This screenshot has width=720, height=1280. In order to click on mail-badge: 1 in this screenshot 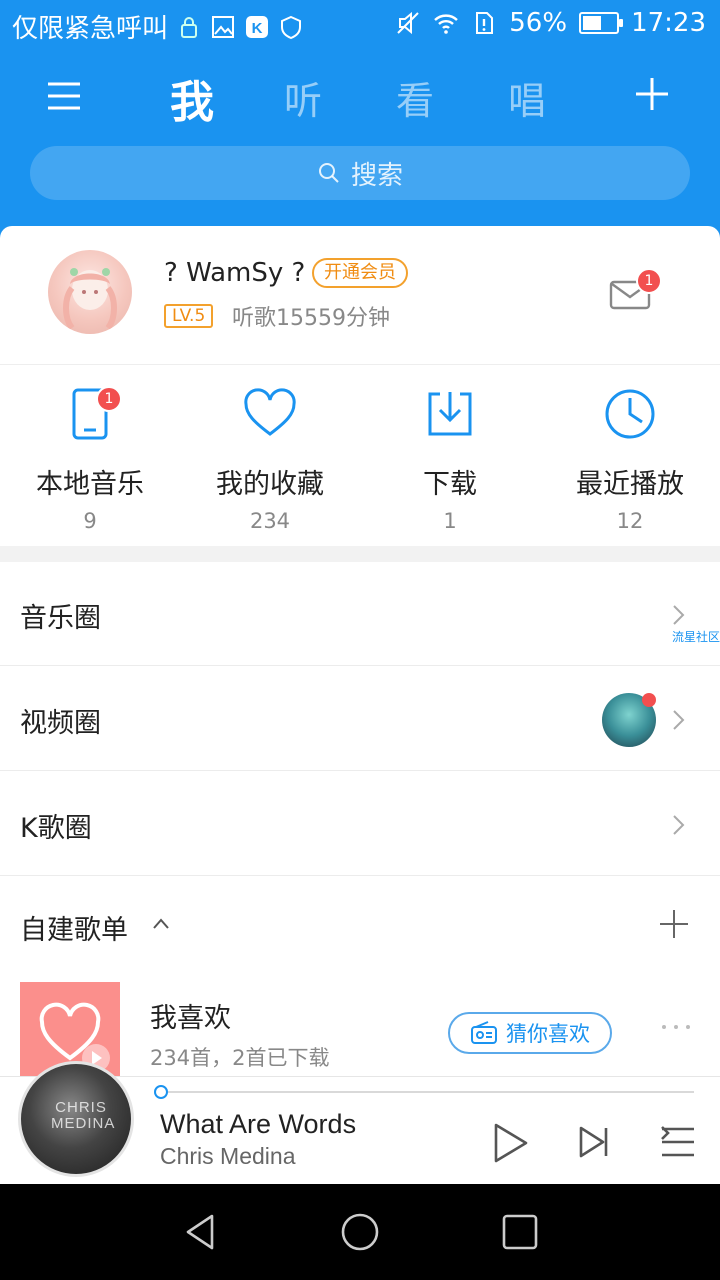, I will do `click(649, 281)`.